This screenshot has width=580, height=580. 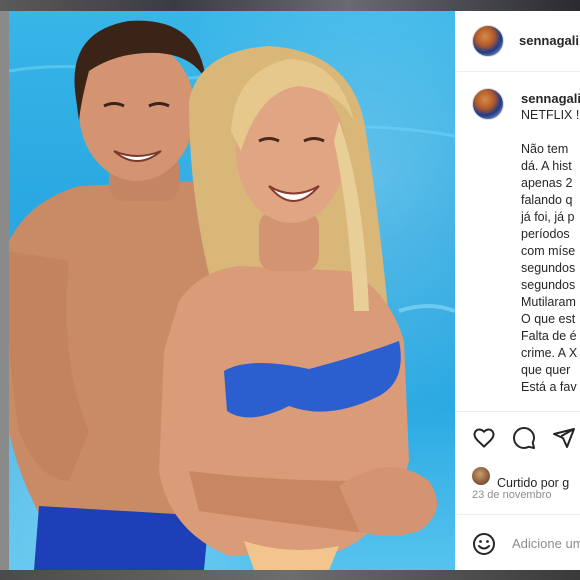 I want to click on caption-line: Está a fav, so click(x=549, y=387).